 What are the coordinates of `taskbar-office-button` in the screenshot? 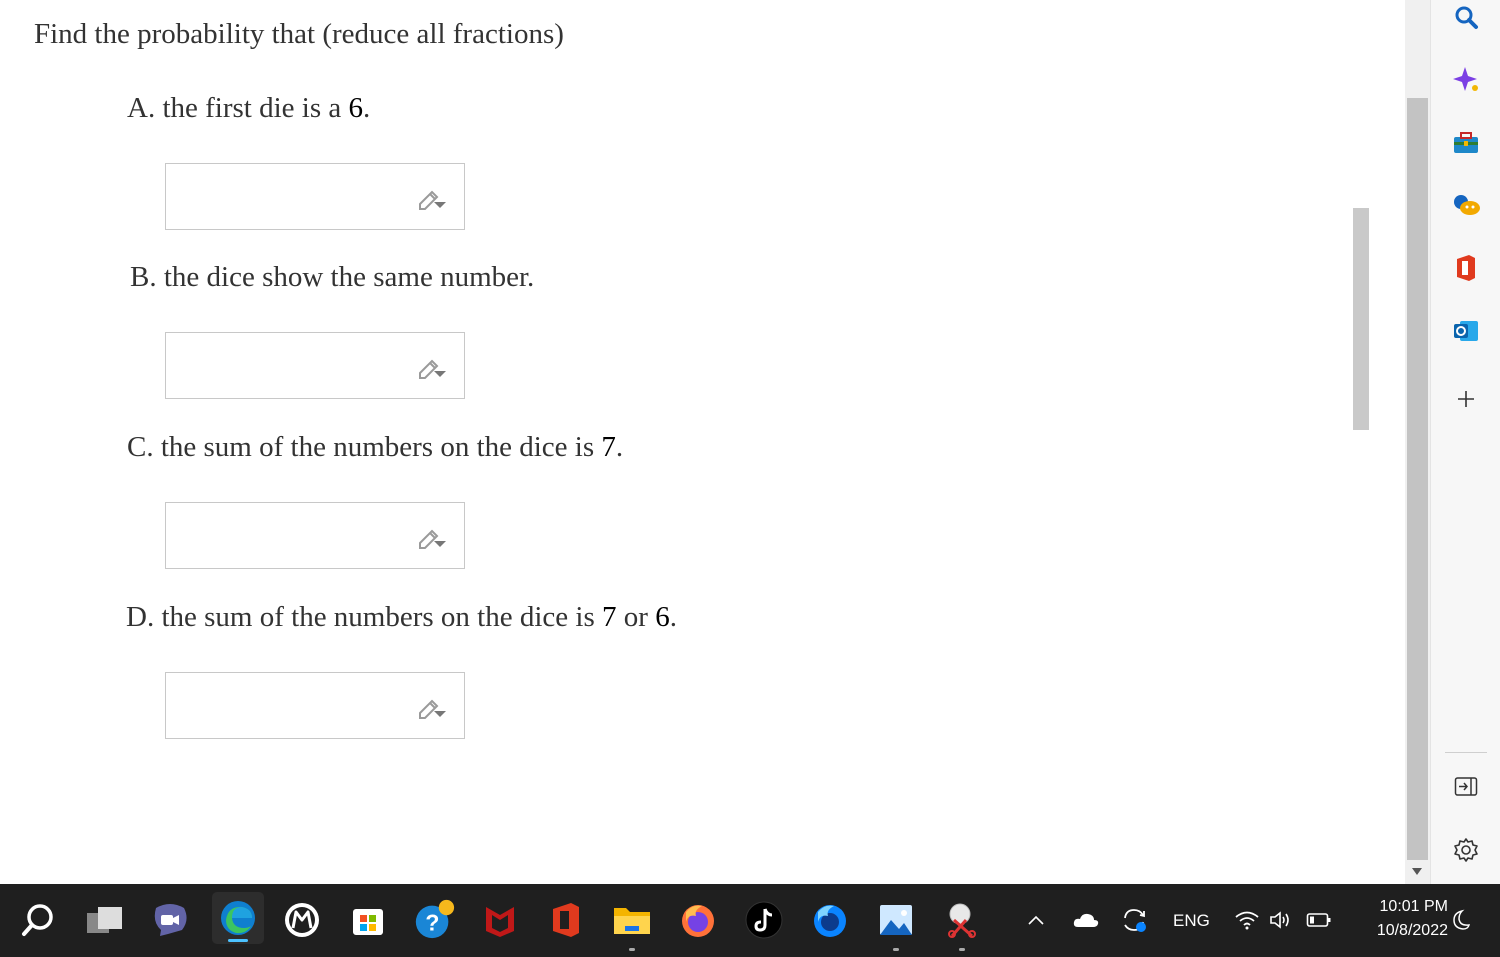 It's located at (566, 920).